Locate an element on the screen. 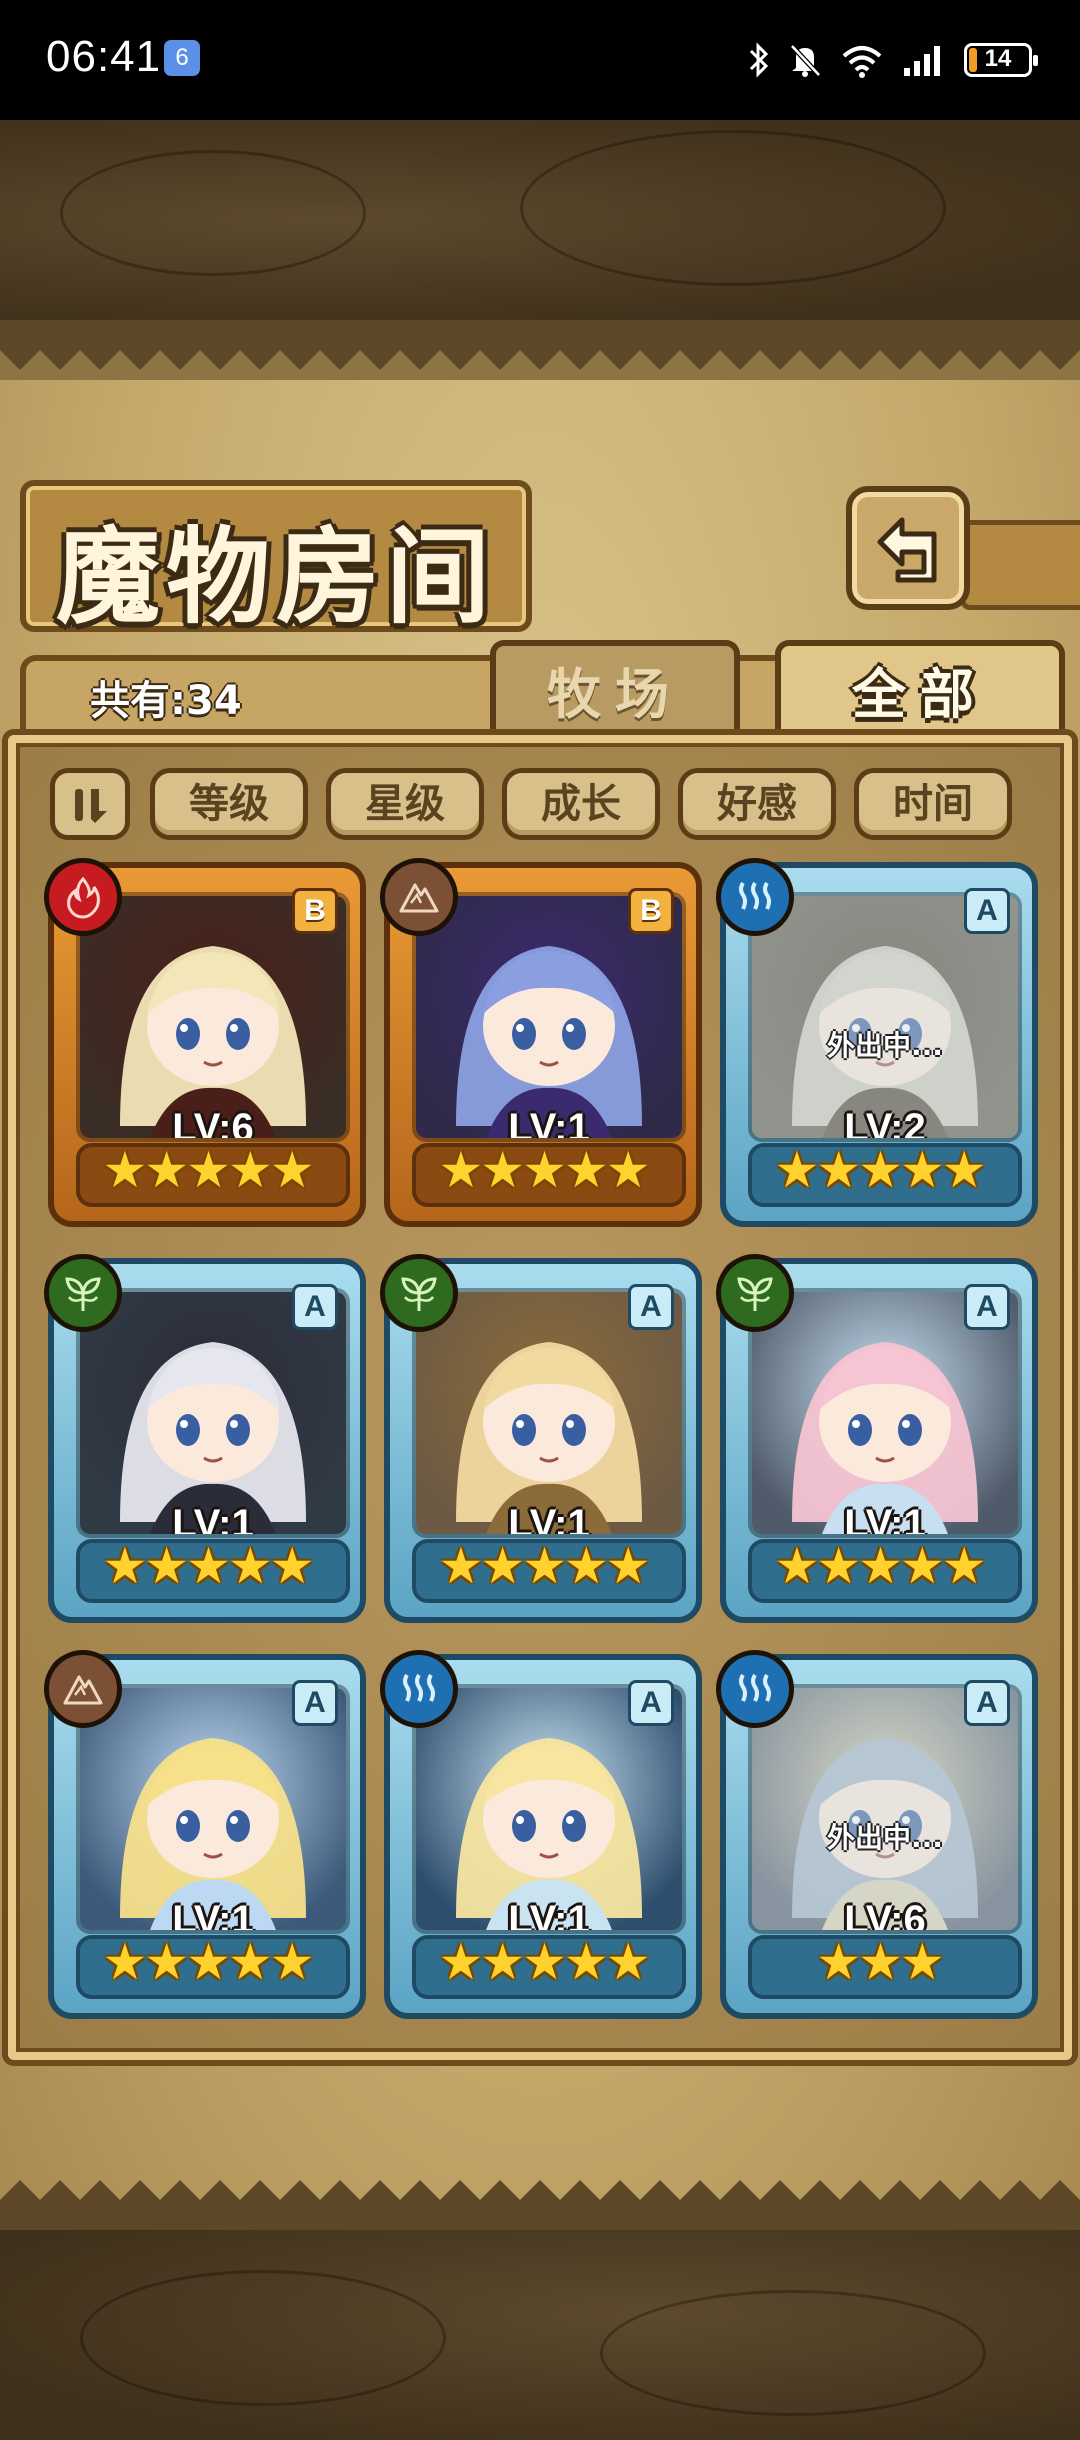 Image resolution: width=1080 pixels, height=2440 pixels. sort-order-icon is located at coordinates (91, 806).